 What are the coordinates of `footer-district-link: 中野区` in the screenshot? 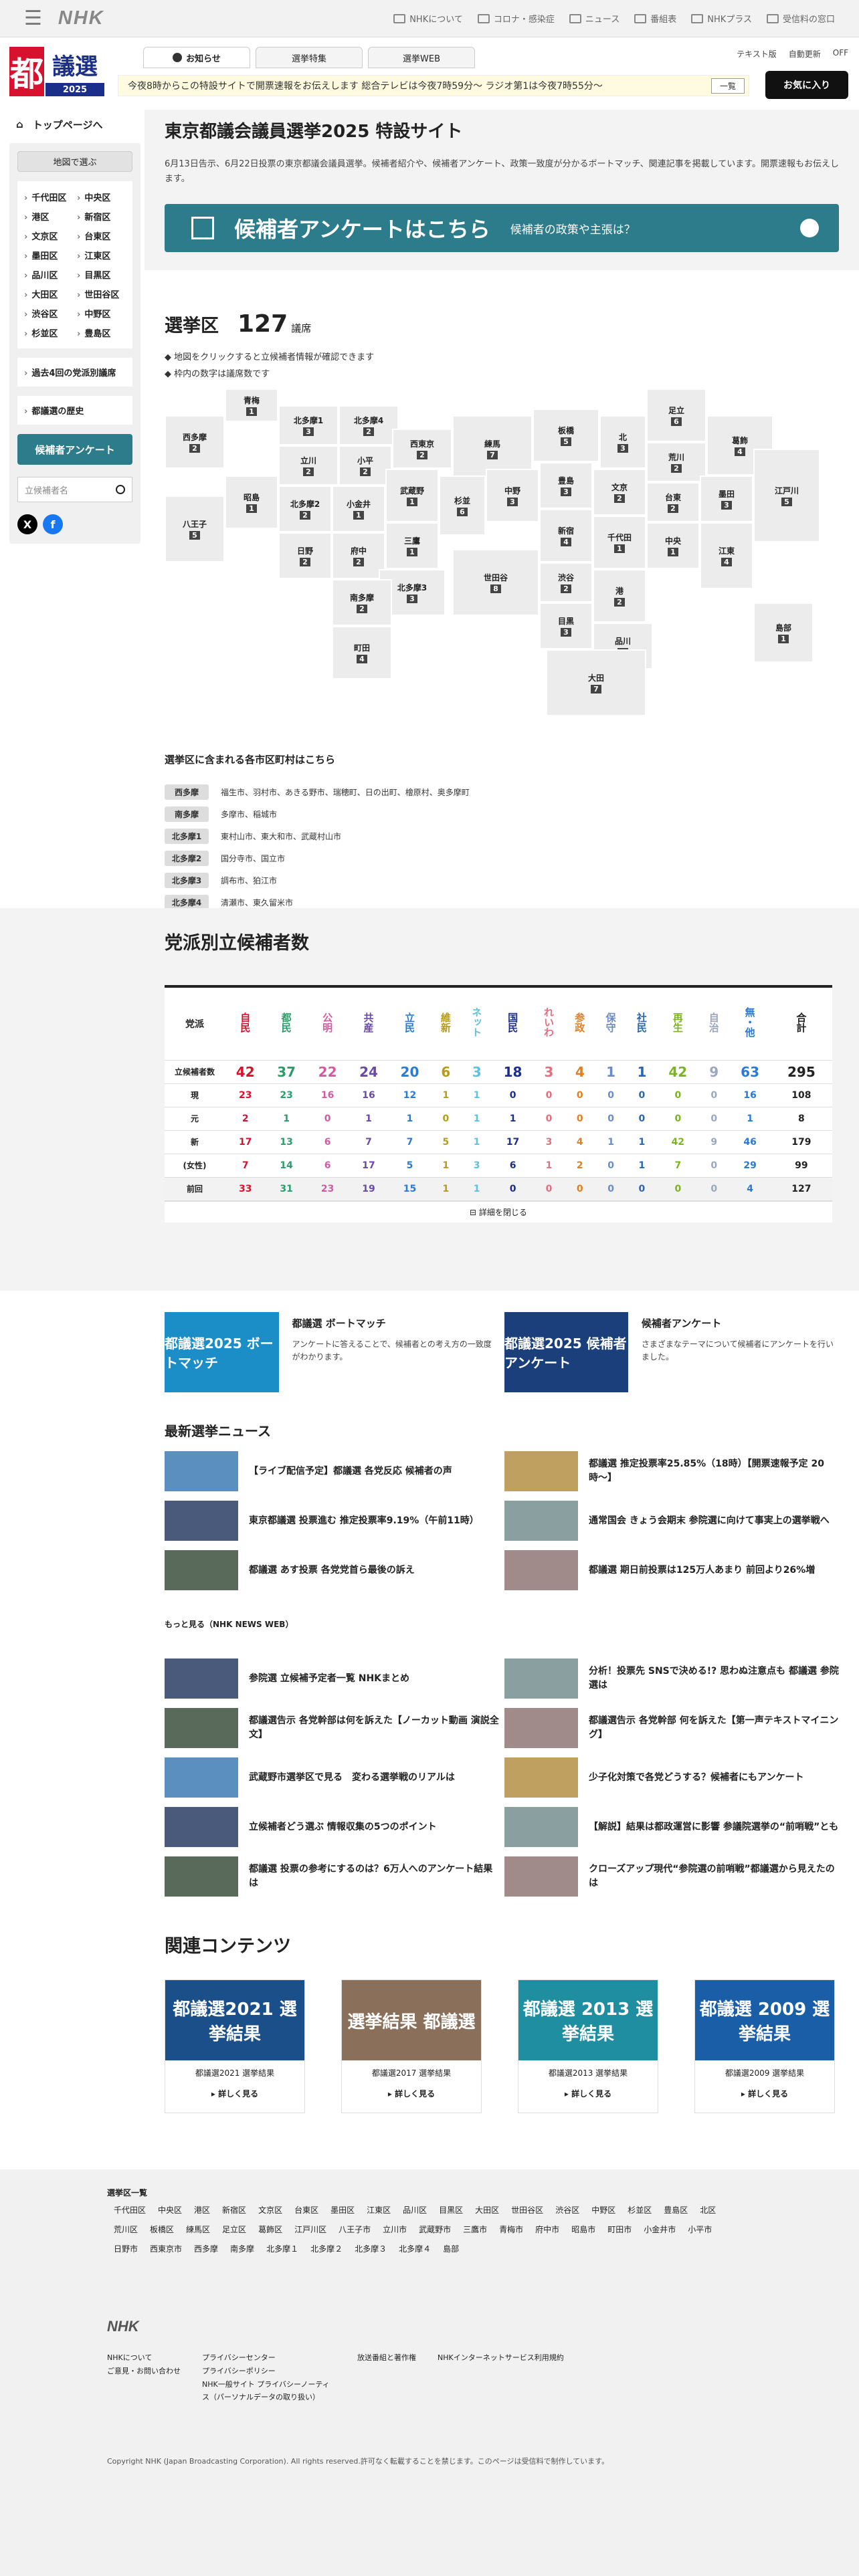 It's located at (603, 2210).